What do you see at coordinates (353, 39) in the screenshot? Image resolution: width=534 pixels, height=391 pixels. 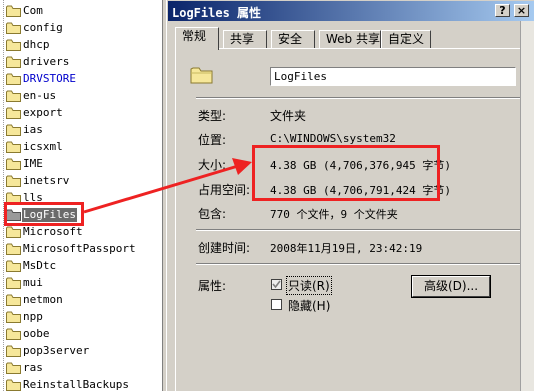 I see `tab-web-sharing-label: Web 共享` at bounding box center [353, 39].